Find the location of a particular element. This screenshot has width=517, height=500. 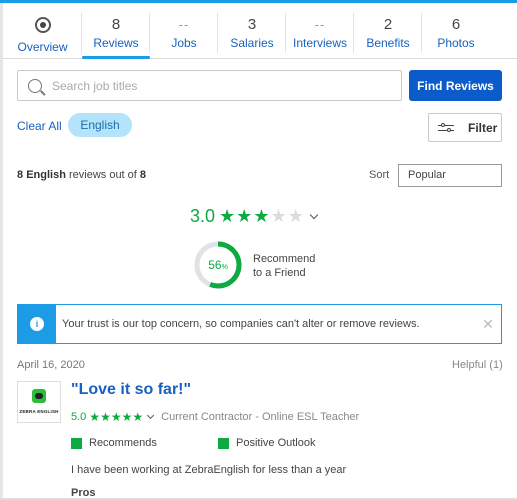

overall-rating-value: 3.0 is located at coordinates (203, 216).